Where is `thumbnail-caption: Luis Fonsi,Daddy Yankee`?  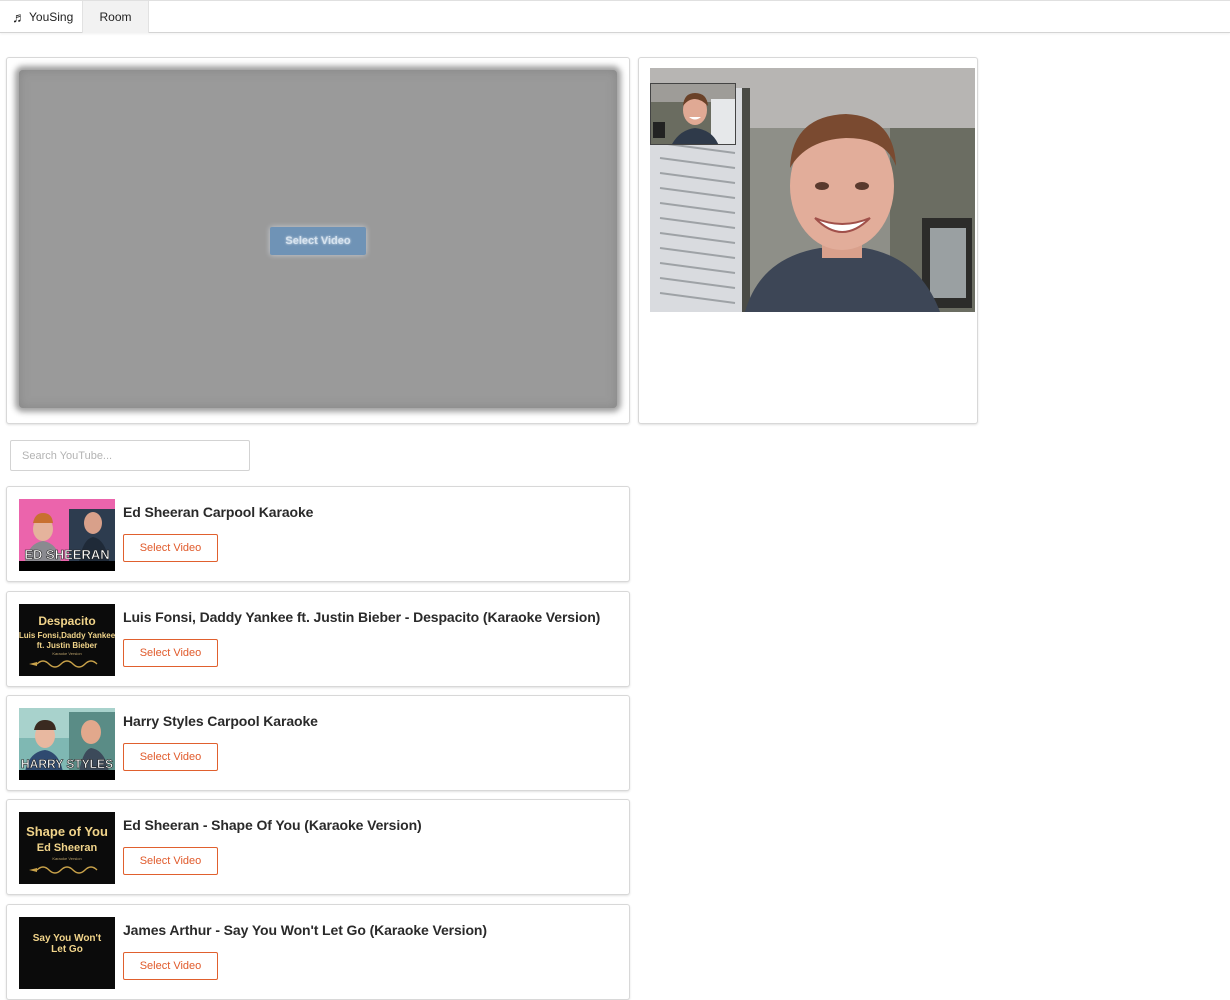
thumbnail-caption: Luis Fonsi,Daddy Yankee is located at coordinates (67, 635).